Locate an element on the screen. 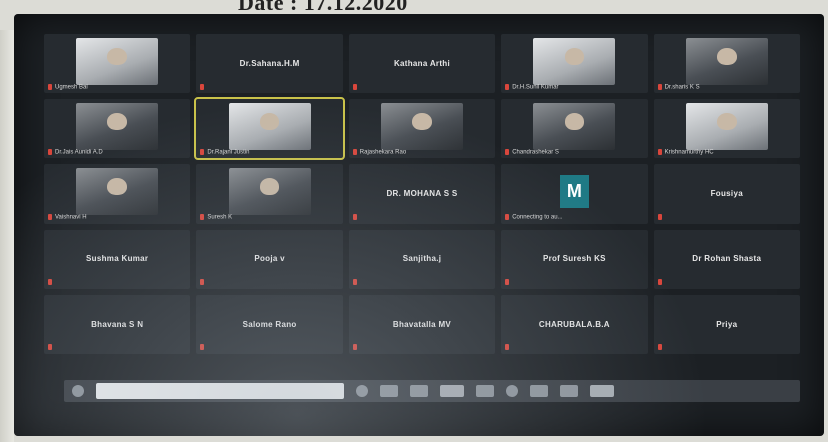  reactions-icon is located at coordinates (569, 391).